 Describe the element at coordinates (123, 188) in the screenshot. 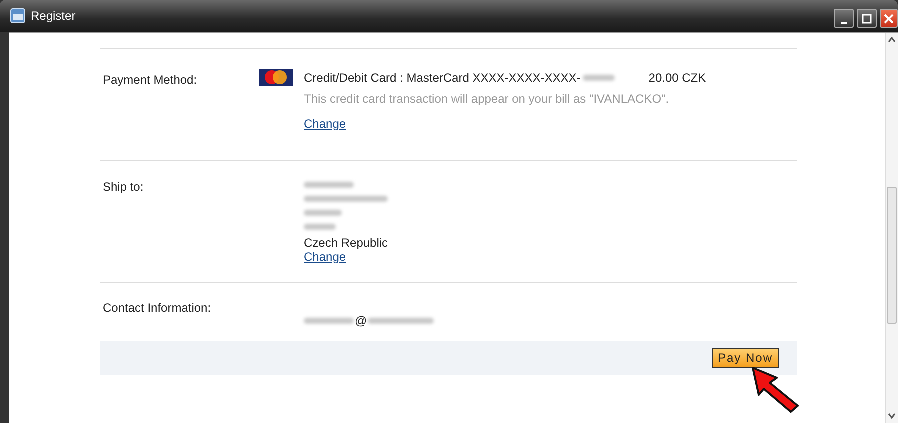

I see `field-label: Ship to:` at that location.